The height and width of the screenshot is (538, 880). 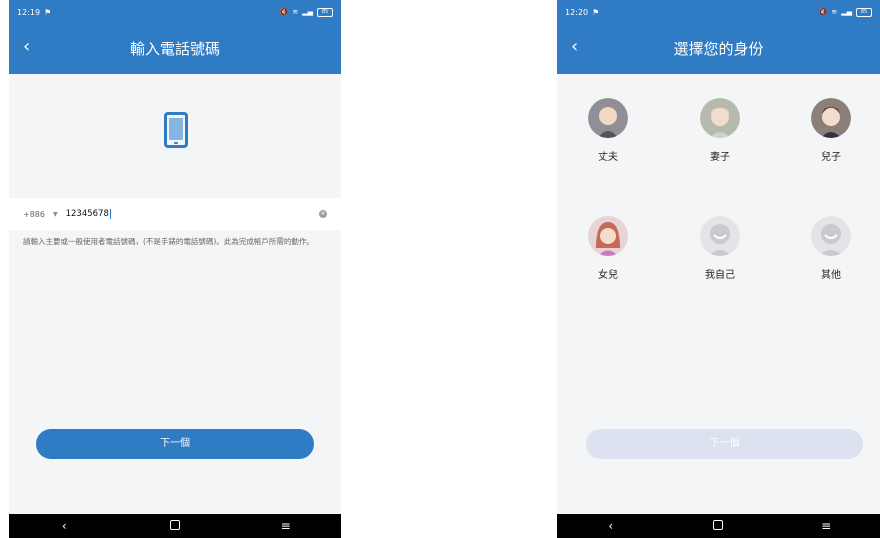 I want to click on smartphone-icon, so click(x=176, y=130).